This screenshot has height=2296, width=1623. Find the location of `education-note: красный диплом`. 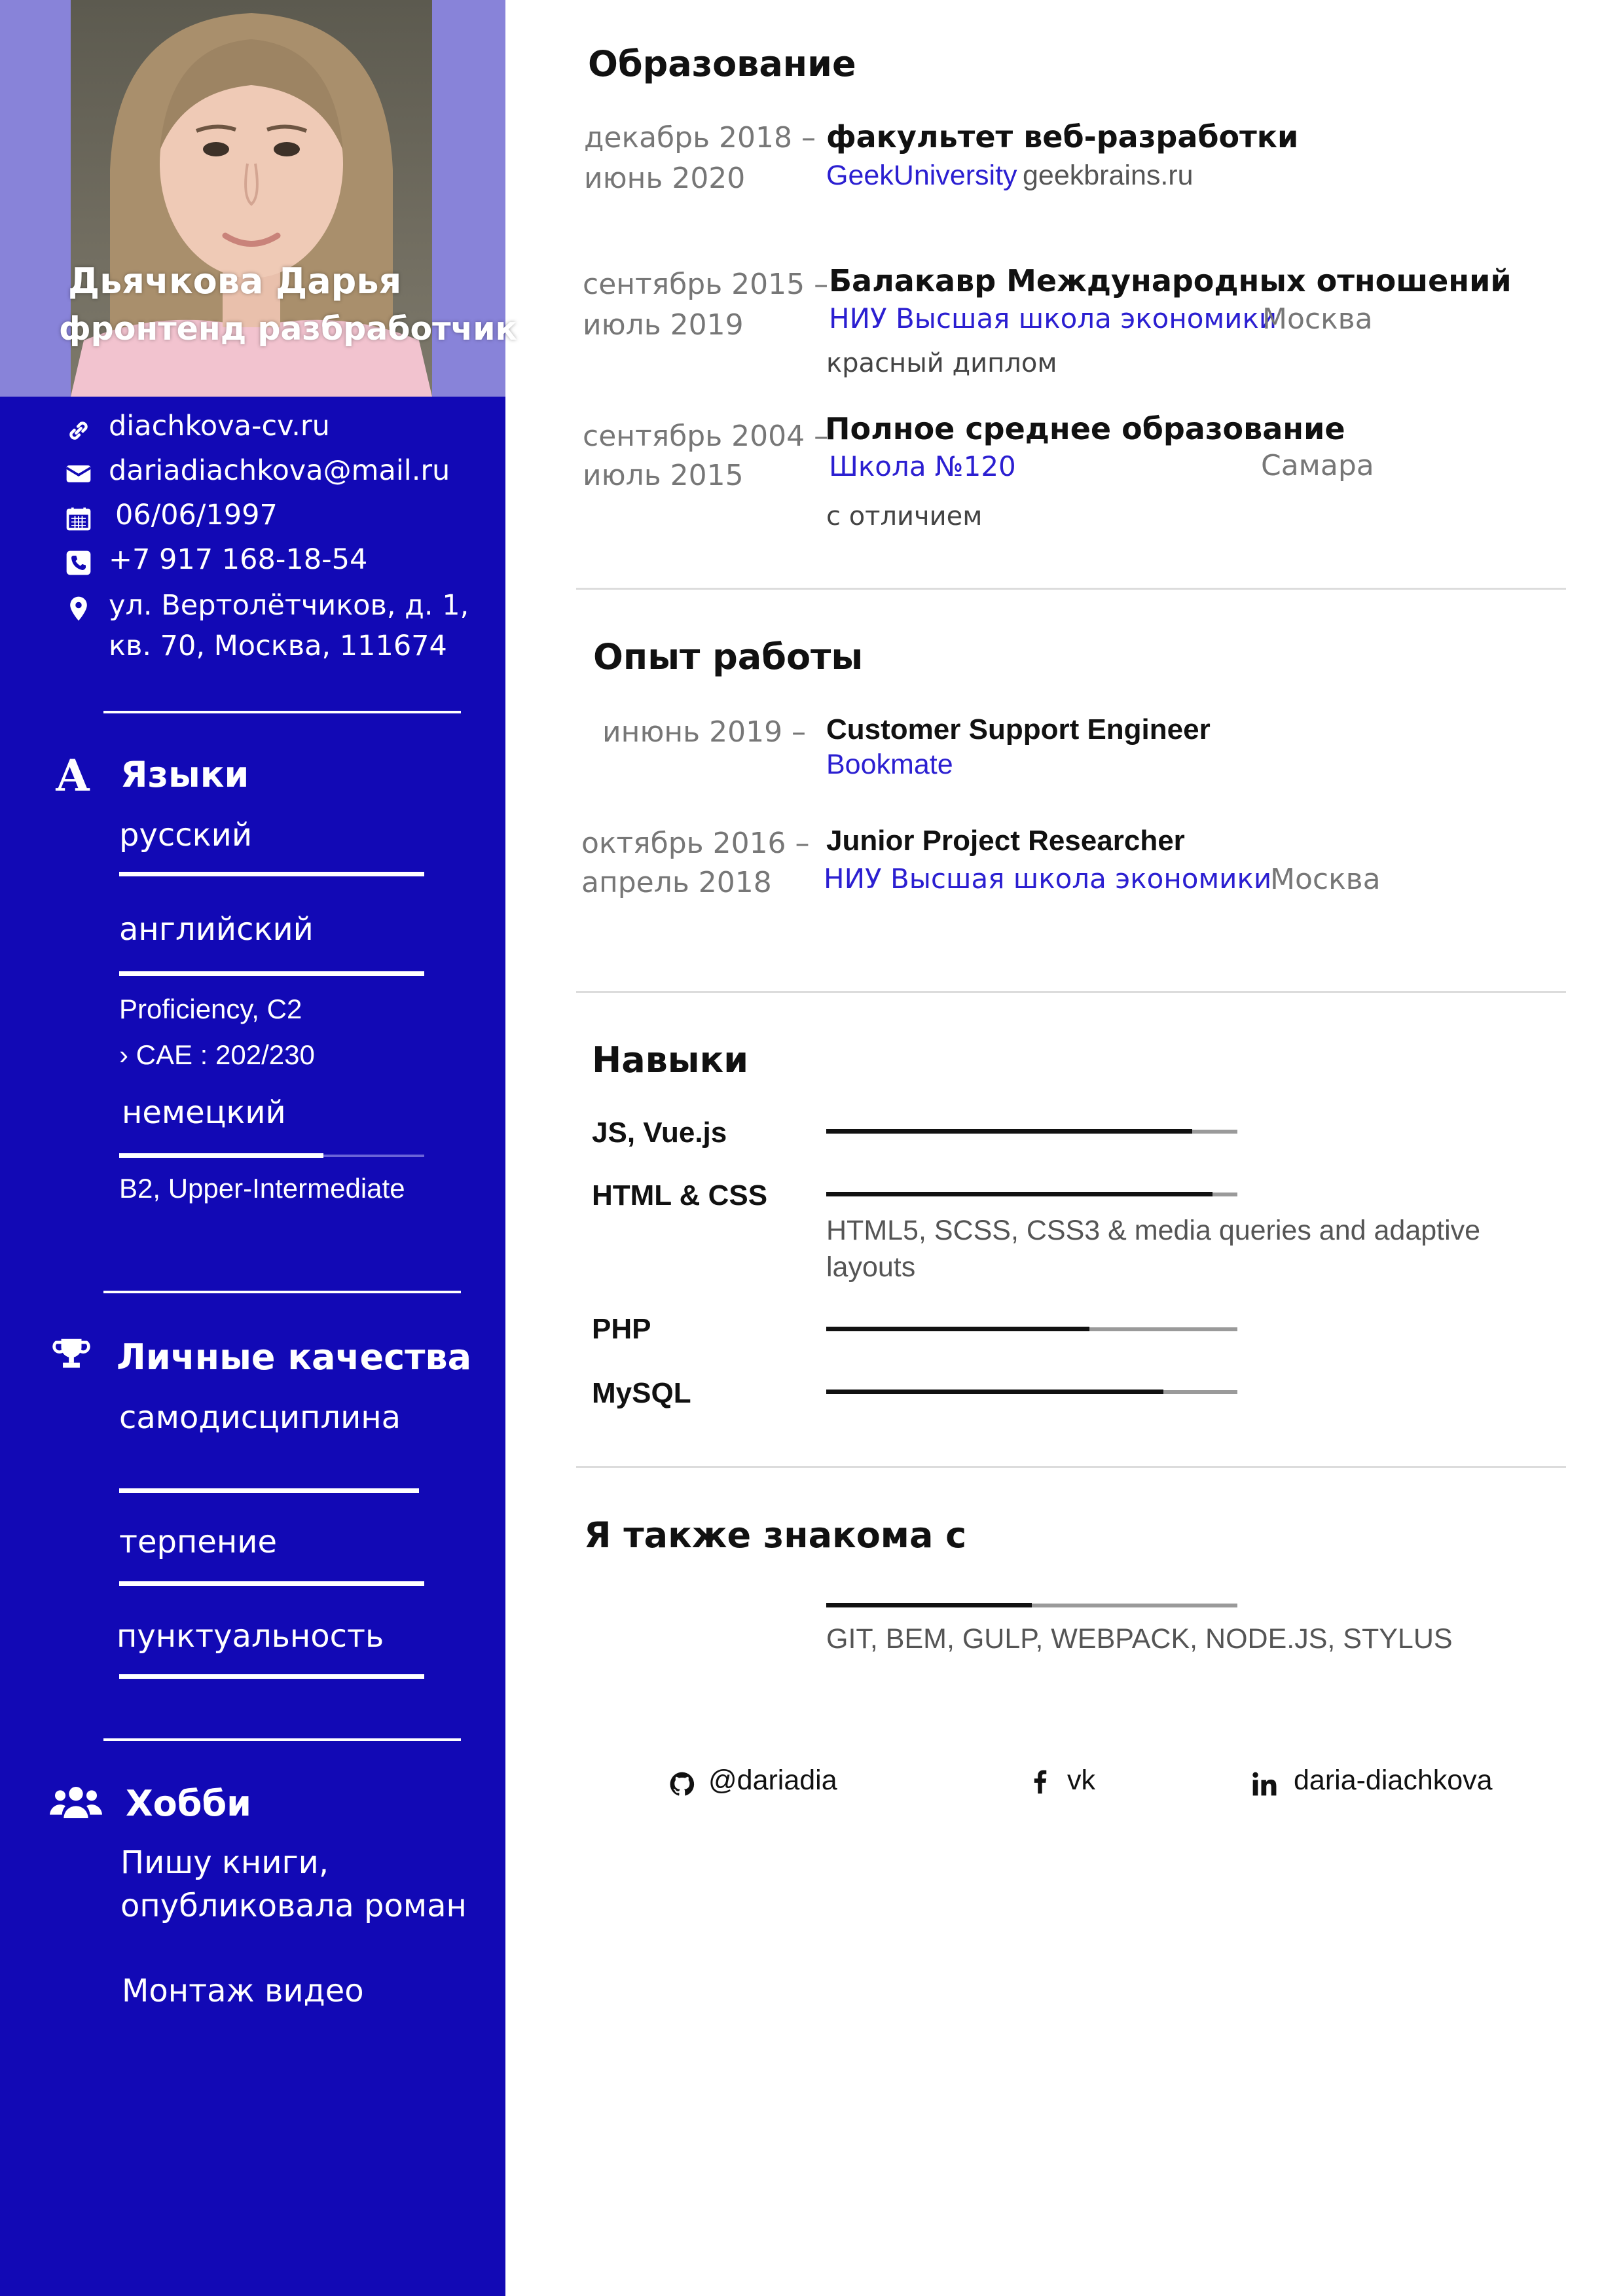

education-note: красный диплом is located at coordinates (941, 363).